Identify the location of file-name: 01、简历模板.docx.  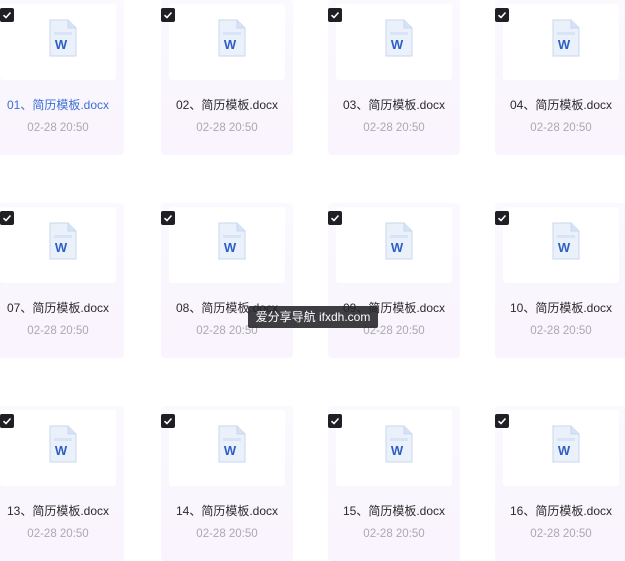
(62, 104).